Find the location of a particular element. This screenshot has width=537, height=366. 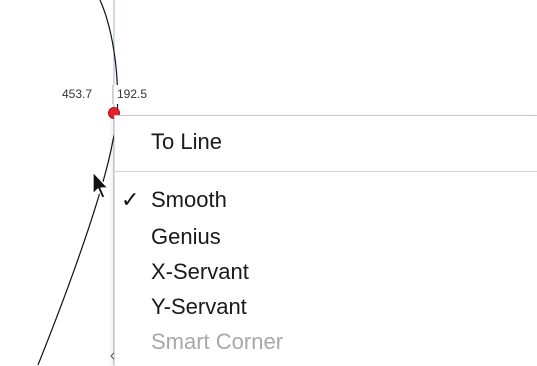

menu-item-smart-corner: Smart Corner is located at coordinates (326, 342).